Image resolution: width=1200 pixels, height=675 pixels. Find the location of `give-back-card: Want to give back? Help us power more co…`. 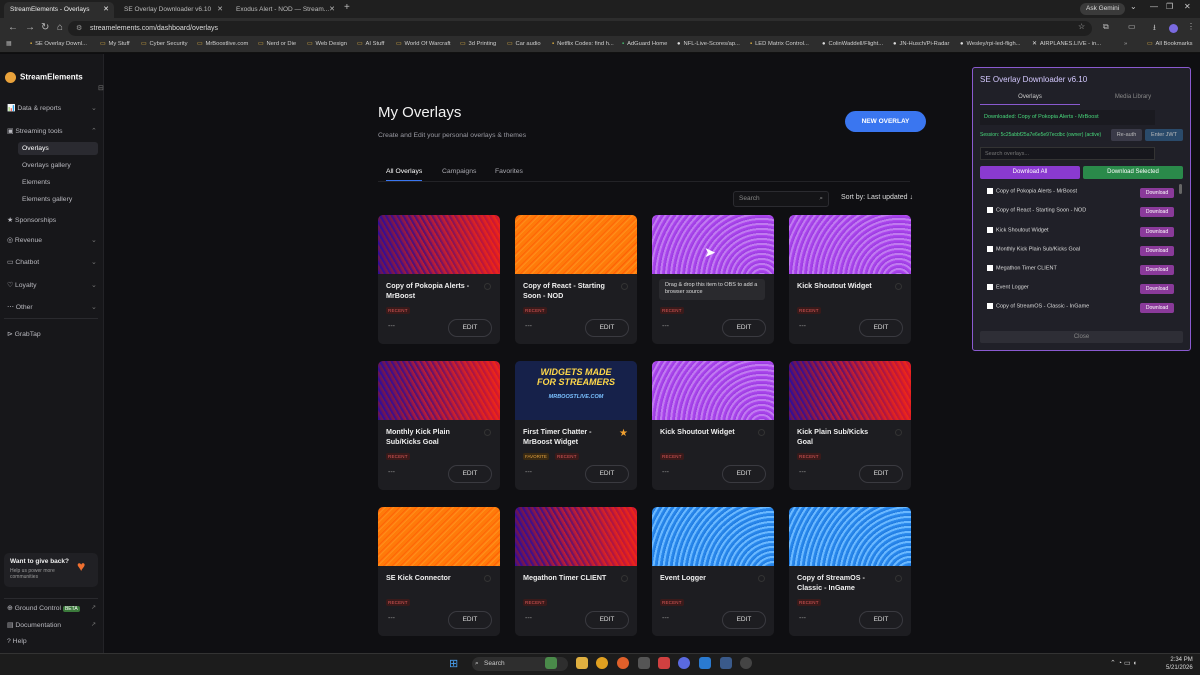

give-back-card: Want to give back? Help us power more co… is located at coordinates (51, 570).